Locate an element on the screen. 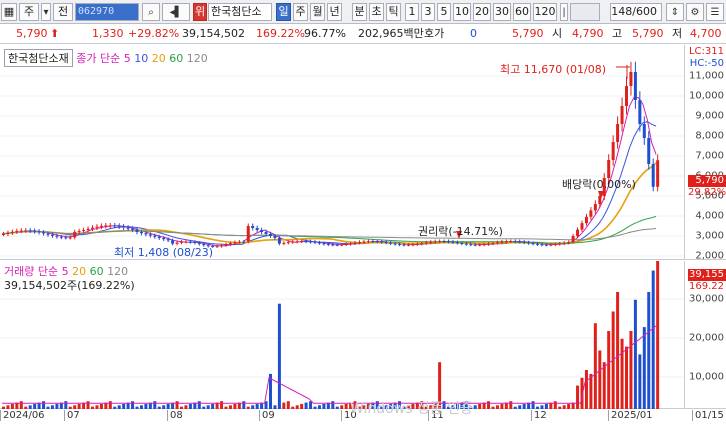  period-month-button: 월 is located at coordinates (317, 12).